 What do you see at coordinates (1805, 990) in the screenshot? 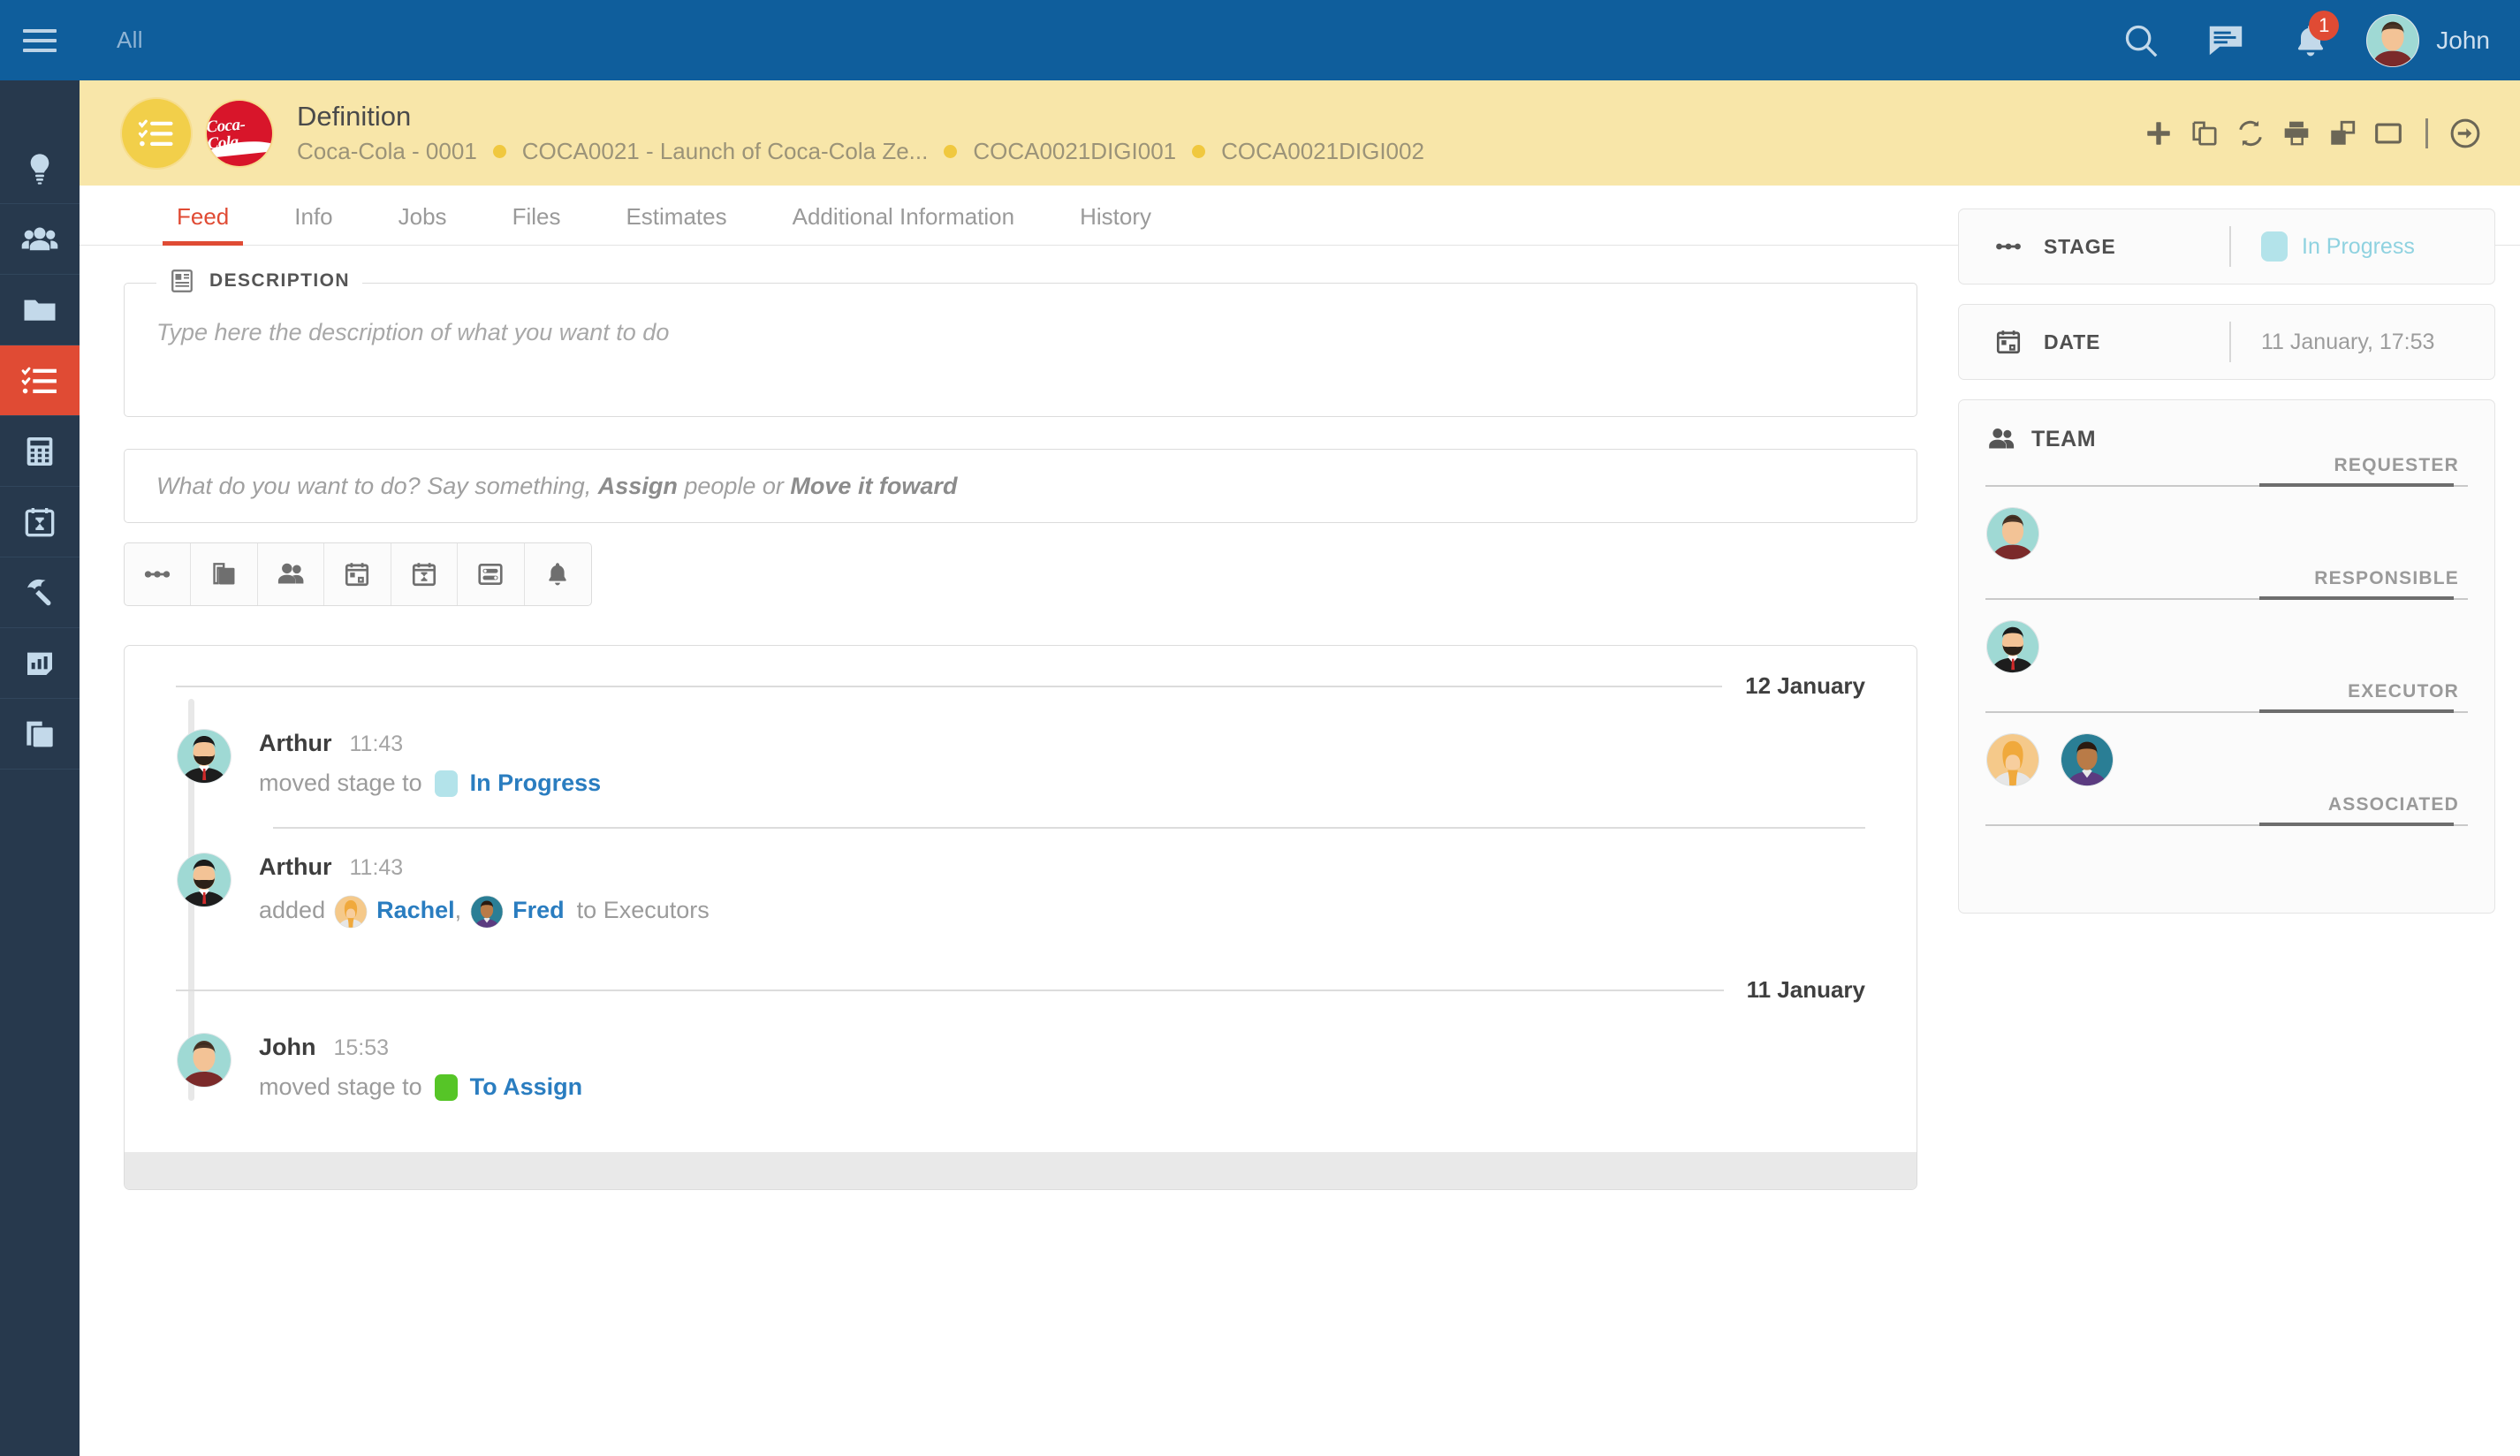
I see `feed-date-label: 11 January` at bounding box center [1805, 990].